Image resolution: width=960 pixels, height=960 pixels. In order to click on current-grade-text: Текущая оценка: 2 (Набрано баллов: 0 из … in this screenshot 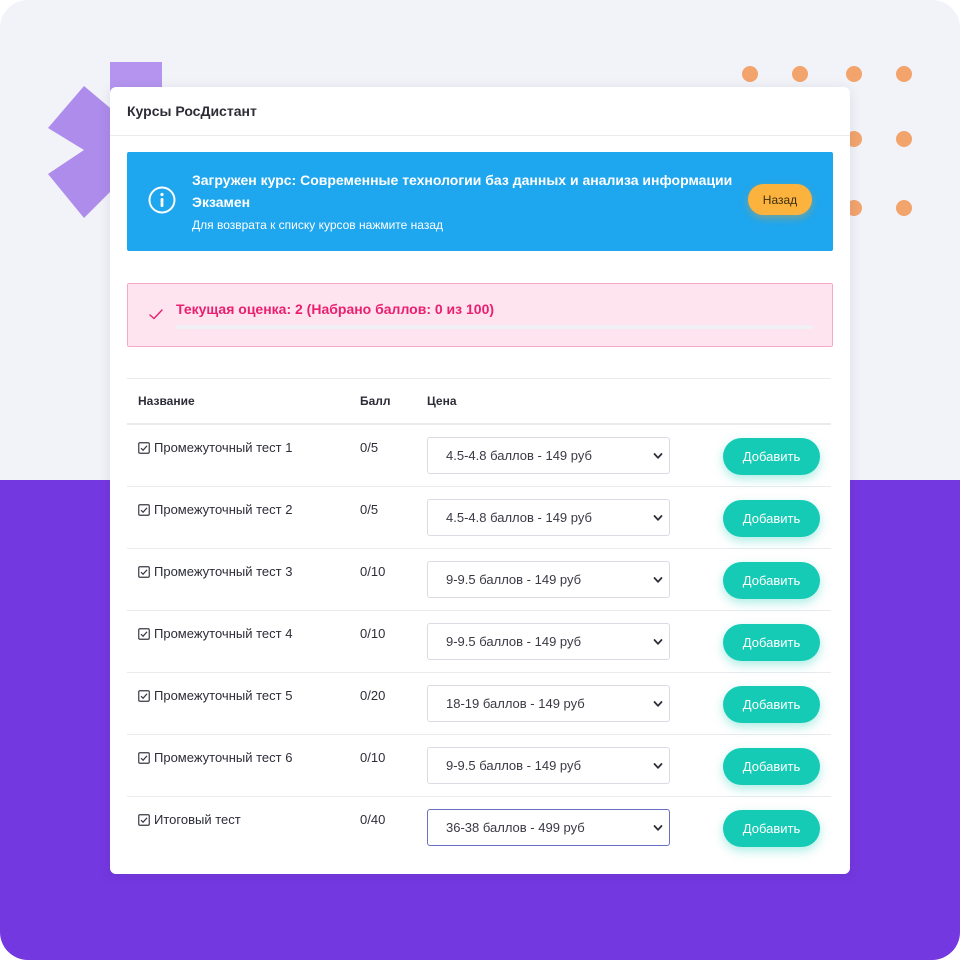, I will do `click(335, 309)`.